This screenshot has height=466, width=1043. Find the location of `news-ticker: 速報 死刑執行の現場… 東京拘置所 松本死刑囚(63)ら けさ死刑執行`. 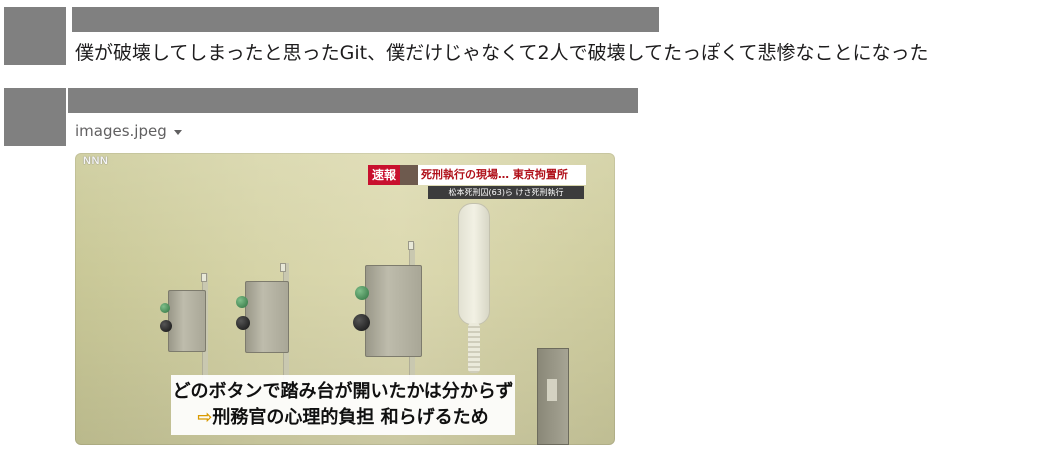

news-ticker: 速報 死刑執行の現場… 東京拘置所 松本死刑囚(63)ら けさ死刑執行 is located at coordinates (477, 182).